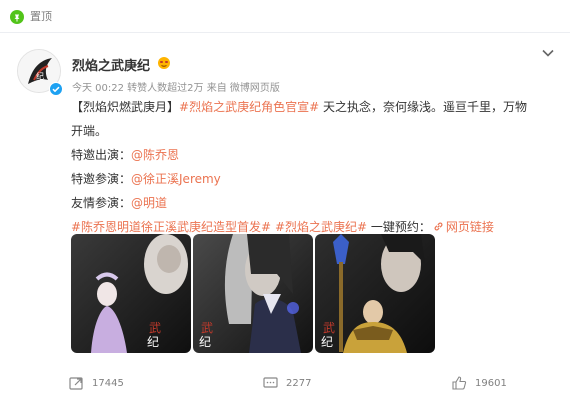  I want to click on invited-label: 特邀出演：, so click(101, 155).